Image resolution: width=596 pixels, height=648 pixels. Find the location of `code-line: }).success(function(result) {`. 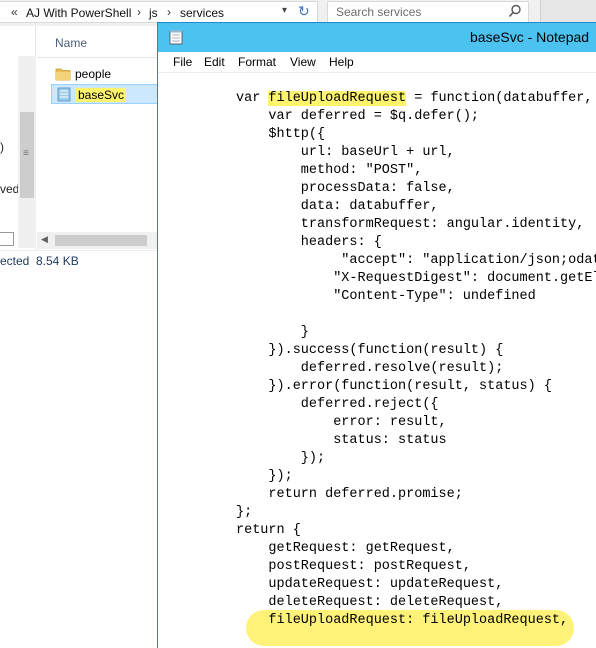

code-line: }).success(function(result) { is located at coordinates (386, 350).